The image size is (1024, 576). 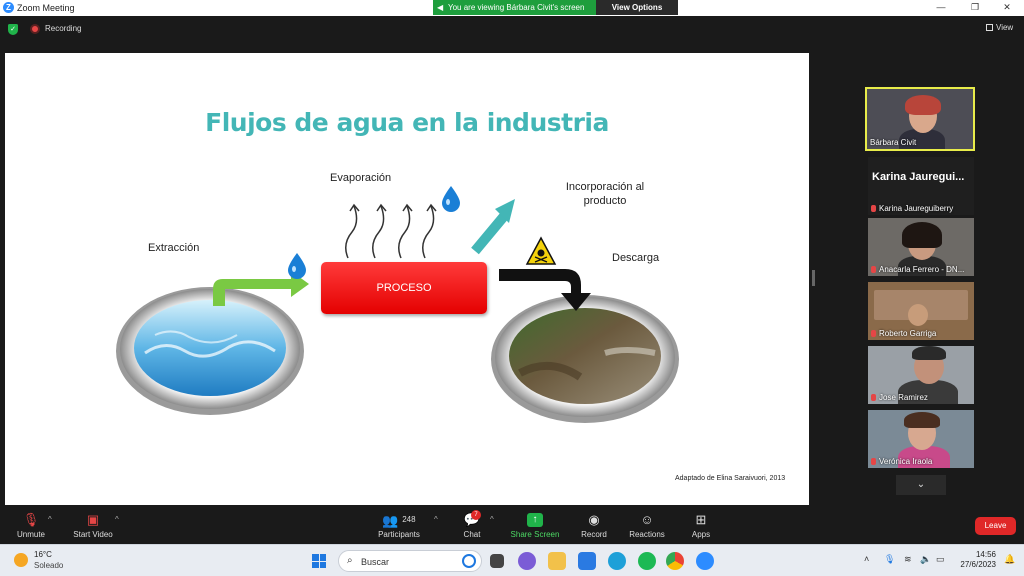 What do you see at coordinates (925, 559) in the screenshot?
I see `volume-muted-icon: 🔈` at bounding box center [925, 559].